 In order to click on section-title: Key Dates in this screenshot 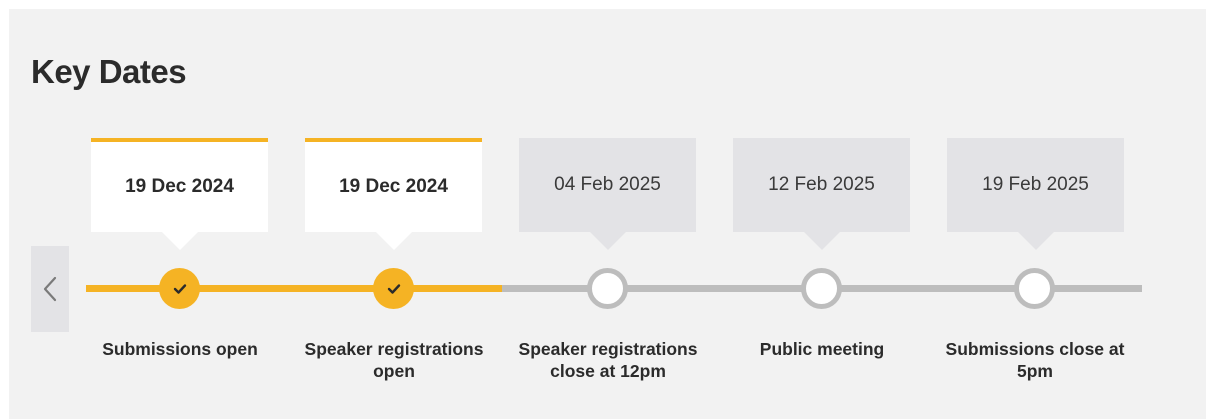, I will do `click(109, 71)`.